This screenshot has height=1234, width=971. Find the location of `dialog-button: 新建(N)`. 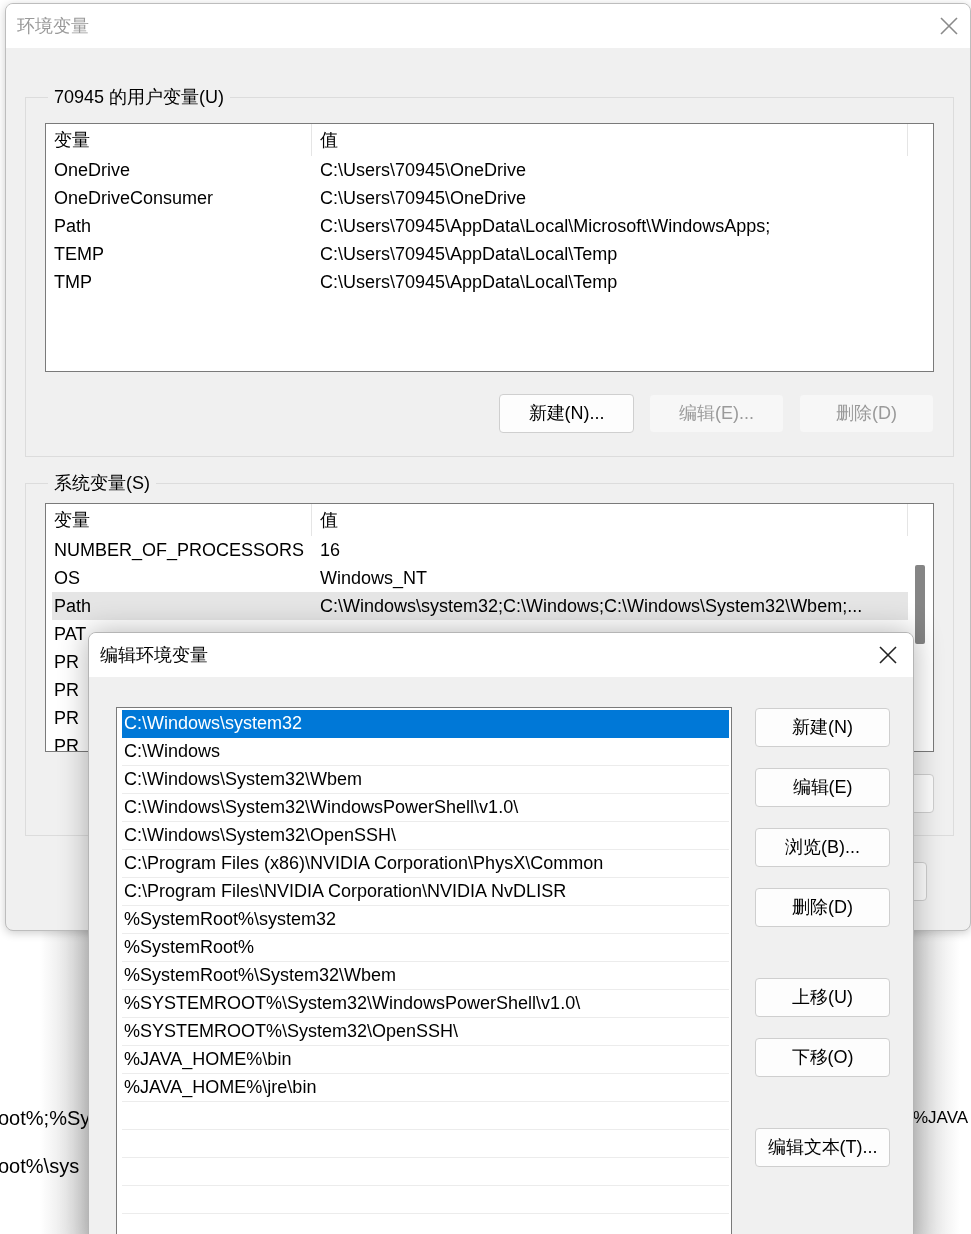

dialog-button: 新建(N) is located at coordinates (822, 727).